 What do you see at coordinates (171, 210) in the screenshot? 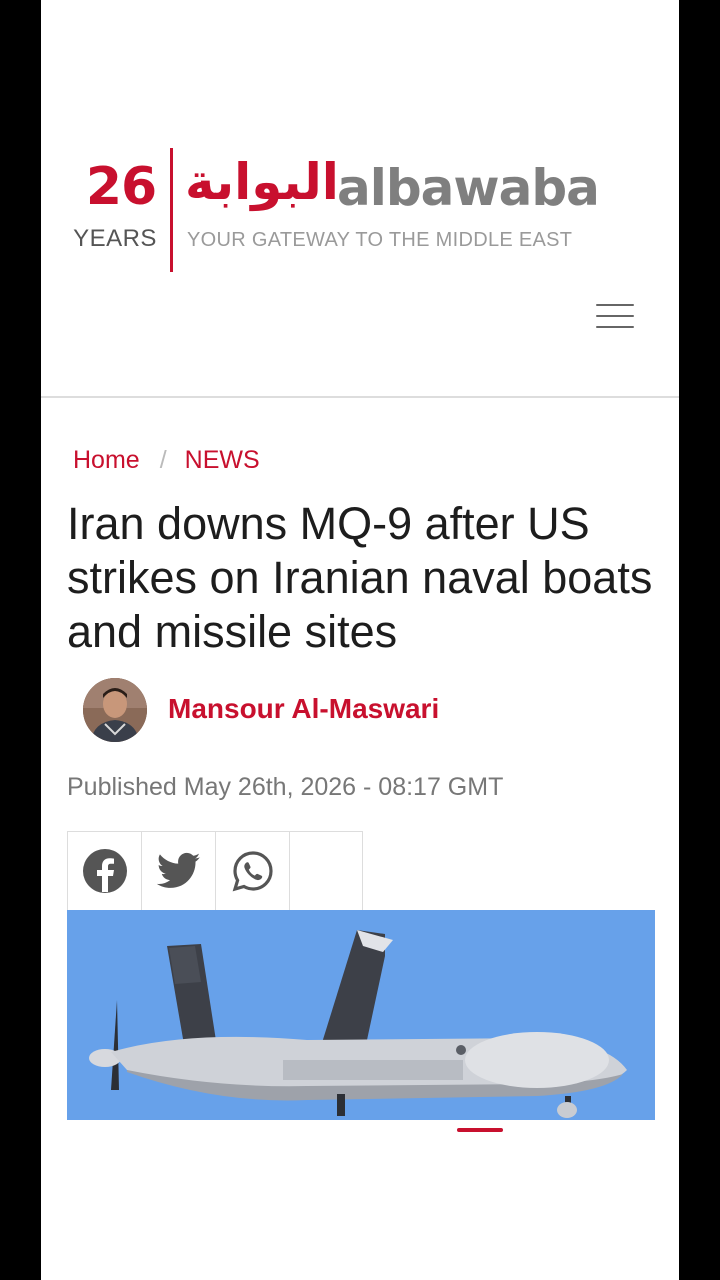
I see `logo-divider` at bounding box center [171, 210].